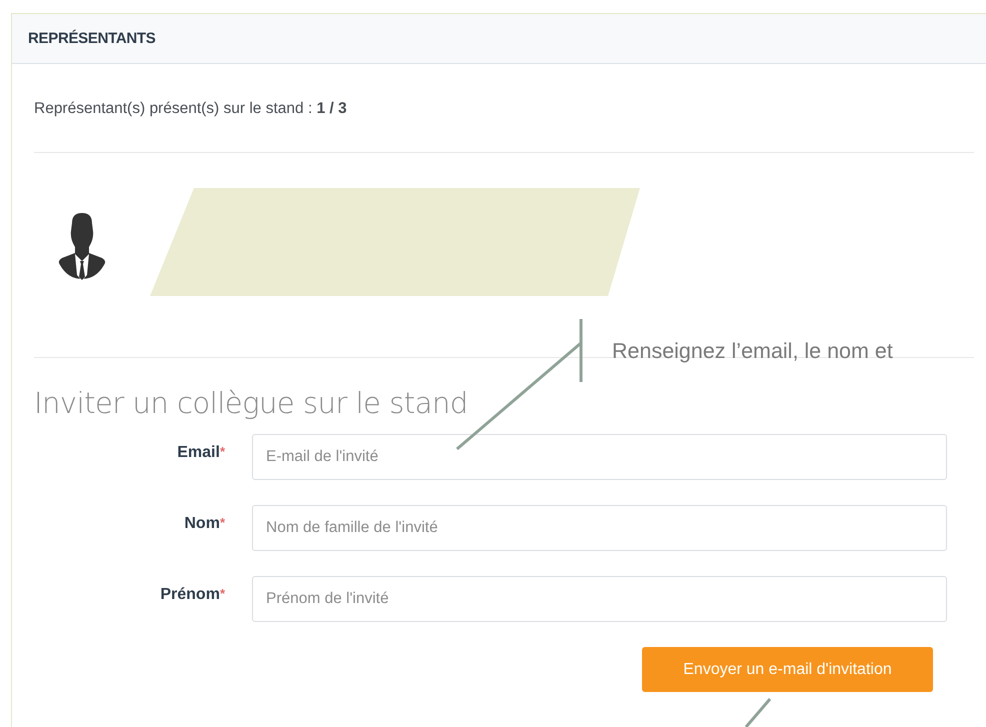  I want to click on field-label: Email*, so click(201, 453).